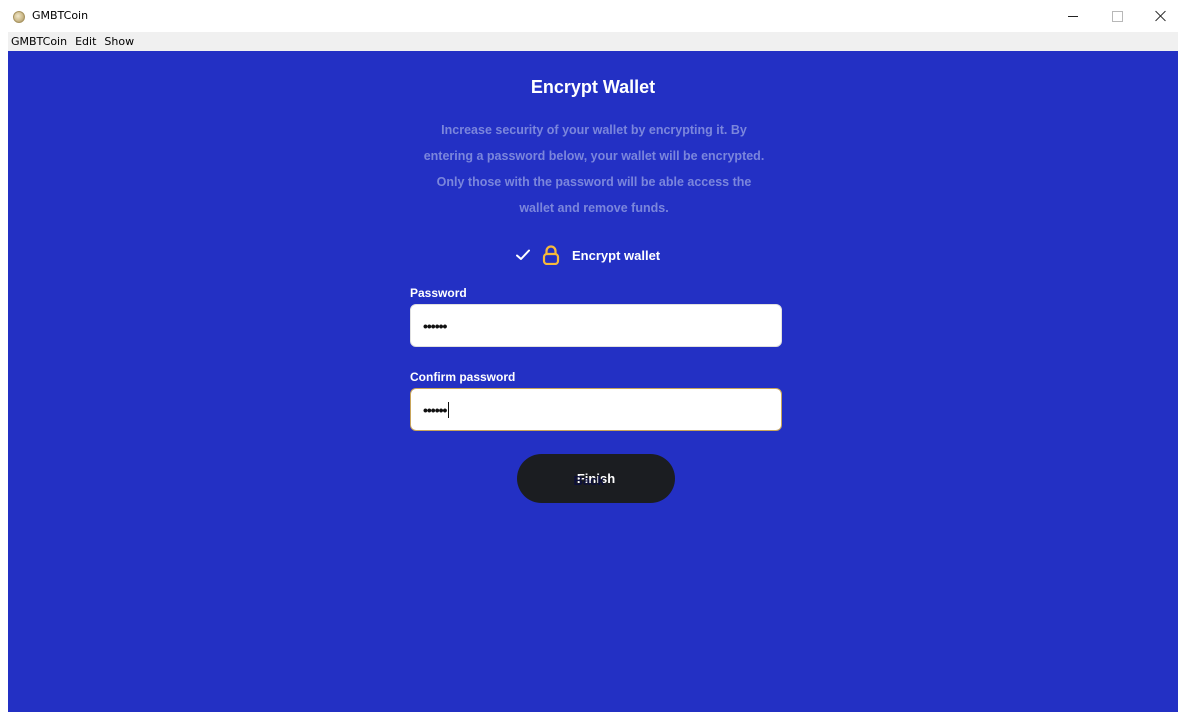  I want to click on text-caret, so click(449, 409).